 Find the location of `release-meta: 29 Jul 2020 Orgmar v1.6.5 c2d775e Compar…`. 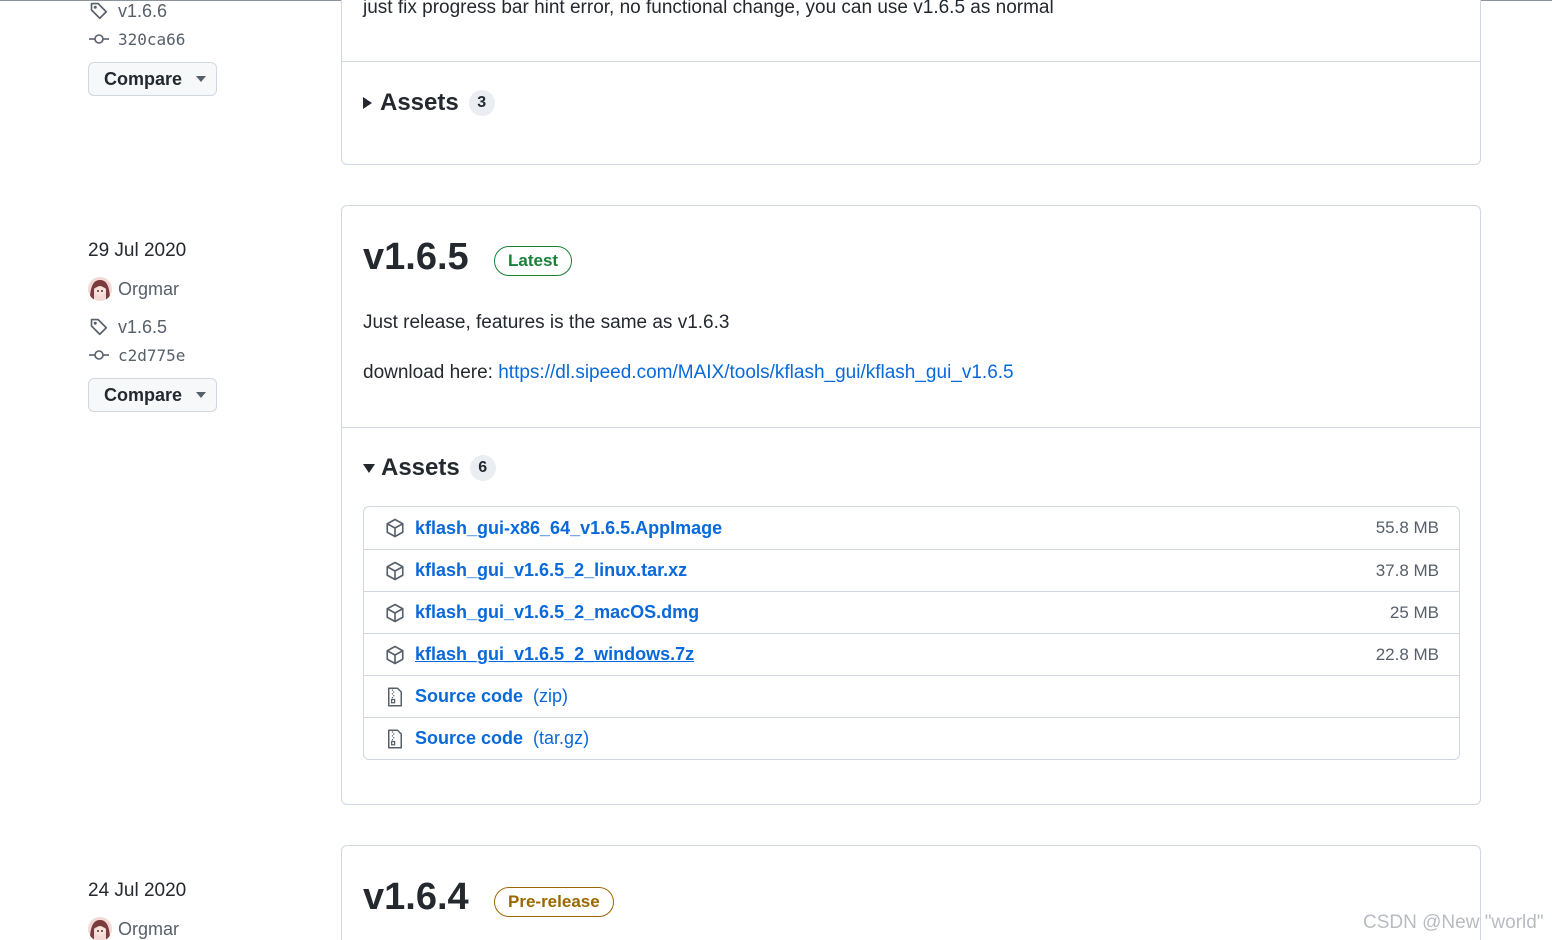

release-meta: 29 Jul 2020 Orgmar v1.6.5 c2d775e Compar… is located at coordinates (208, 325).